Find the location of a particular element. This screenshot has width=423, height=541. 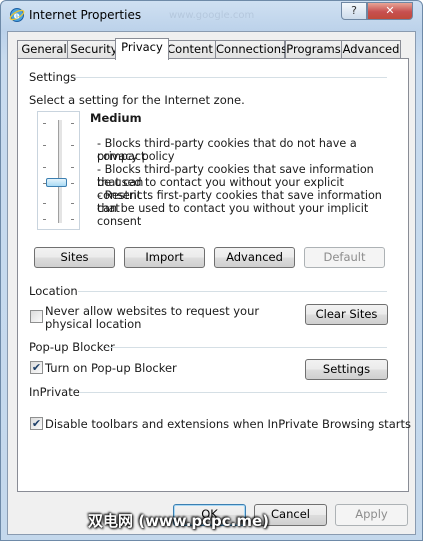

svg-text: e is located at coordinates (17, 17).